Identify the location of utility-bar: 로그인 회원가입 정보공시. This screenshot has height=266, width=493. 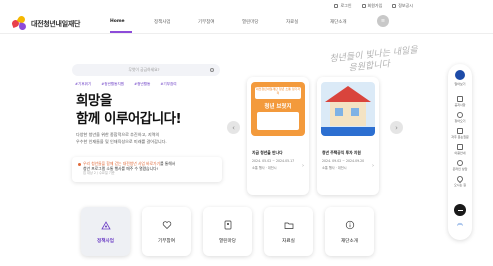
(373, 6).